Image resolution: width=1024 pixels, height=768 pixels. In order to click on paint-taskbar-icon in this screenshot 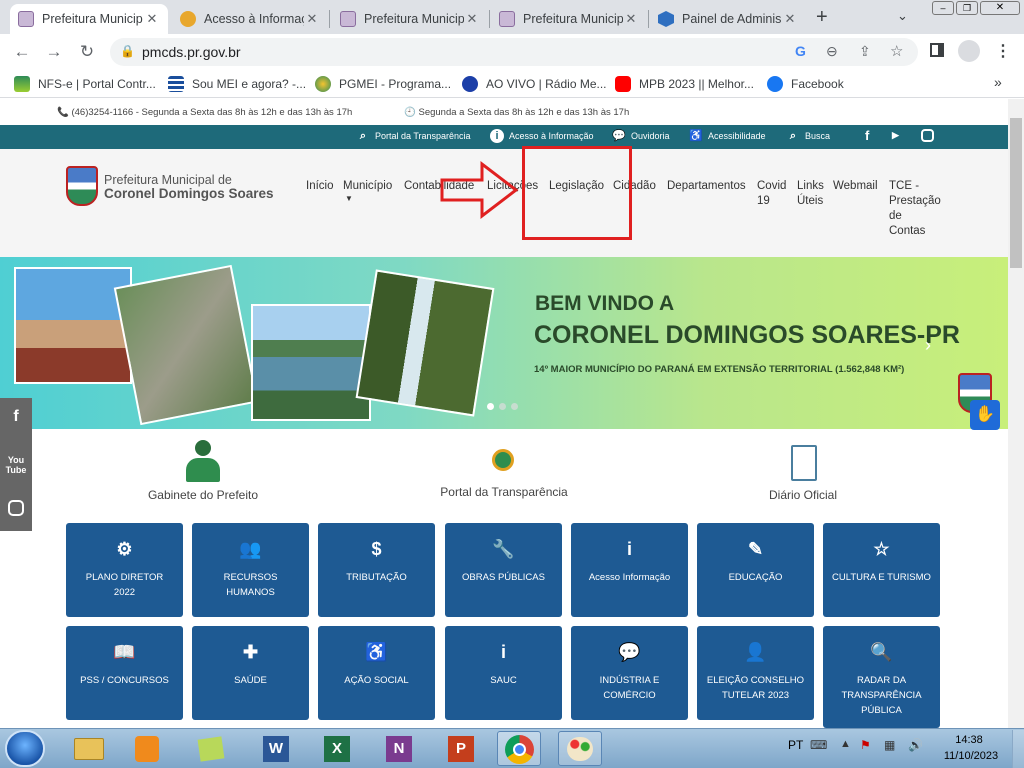, I will do `click(580, 748)`.